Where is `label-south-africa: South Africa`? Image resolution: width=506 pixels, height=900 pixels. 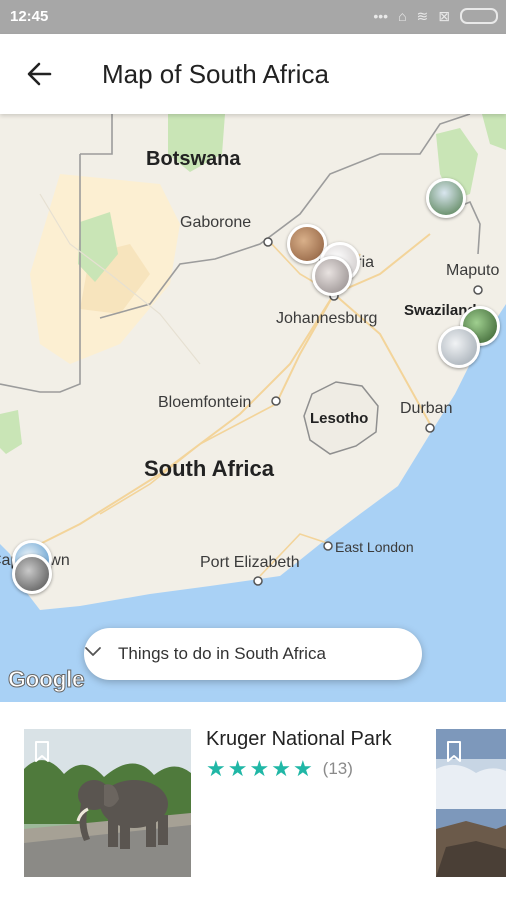 label-south-africa: South Africa is located at coordinates (209, 468).